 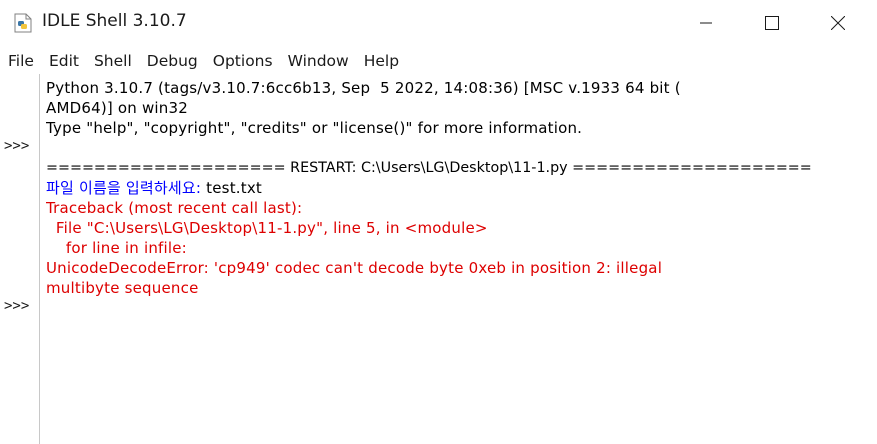 I want to click on menu-window: Window, so click(x=318, y=61).